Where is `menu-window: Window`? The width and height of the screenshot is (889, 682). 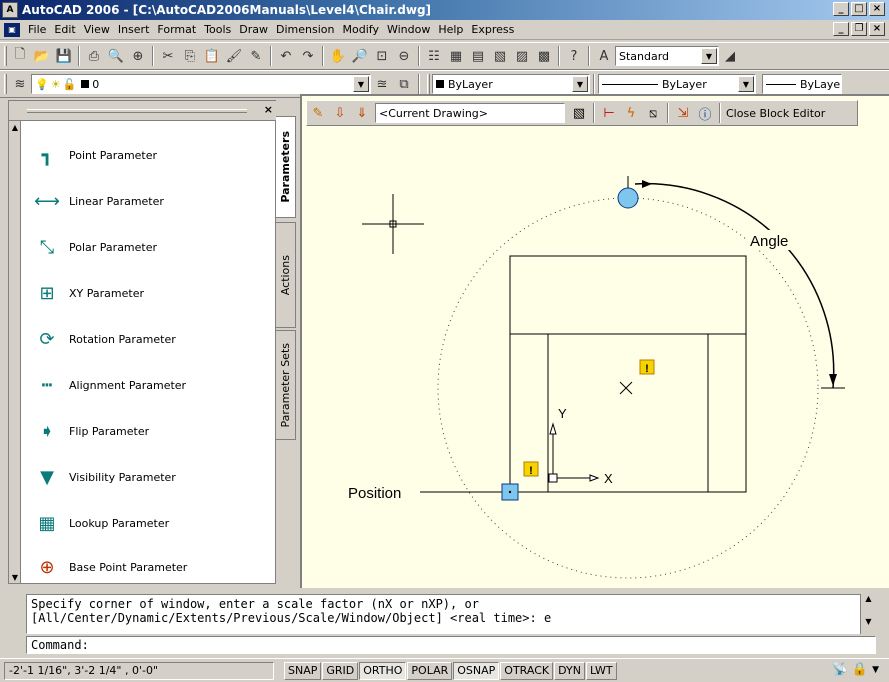 menu-window: Window is located at coordinates (408, 29).